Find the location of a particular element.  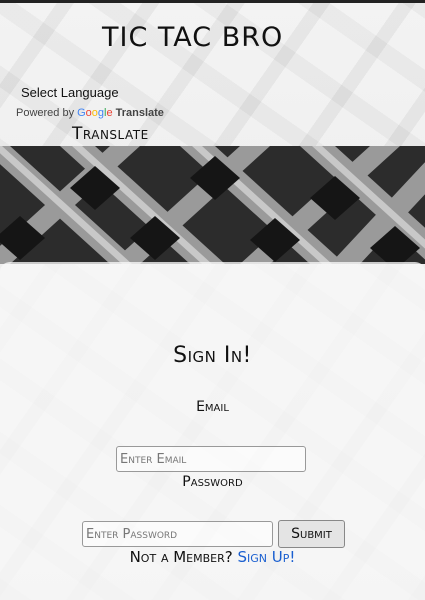

language-select: Select Language is located at coordinates (70, 92).